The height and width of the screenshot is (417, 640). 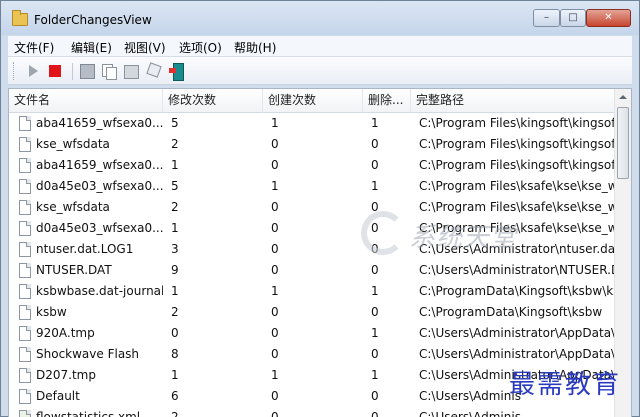 What do you see at coordinates (99, 291) in the screenshot?
I see `cell-filename: ksbwbase.dat-journal` at bounding box center [99, 291].